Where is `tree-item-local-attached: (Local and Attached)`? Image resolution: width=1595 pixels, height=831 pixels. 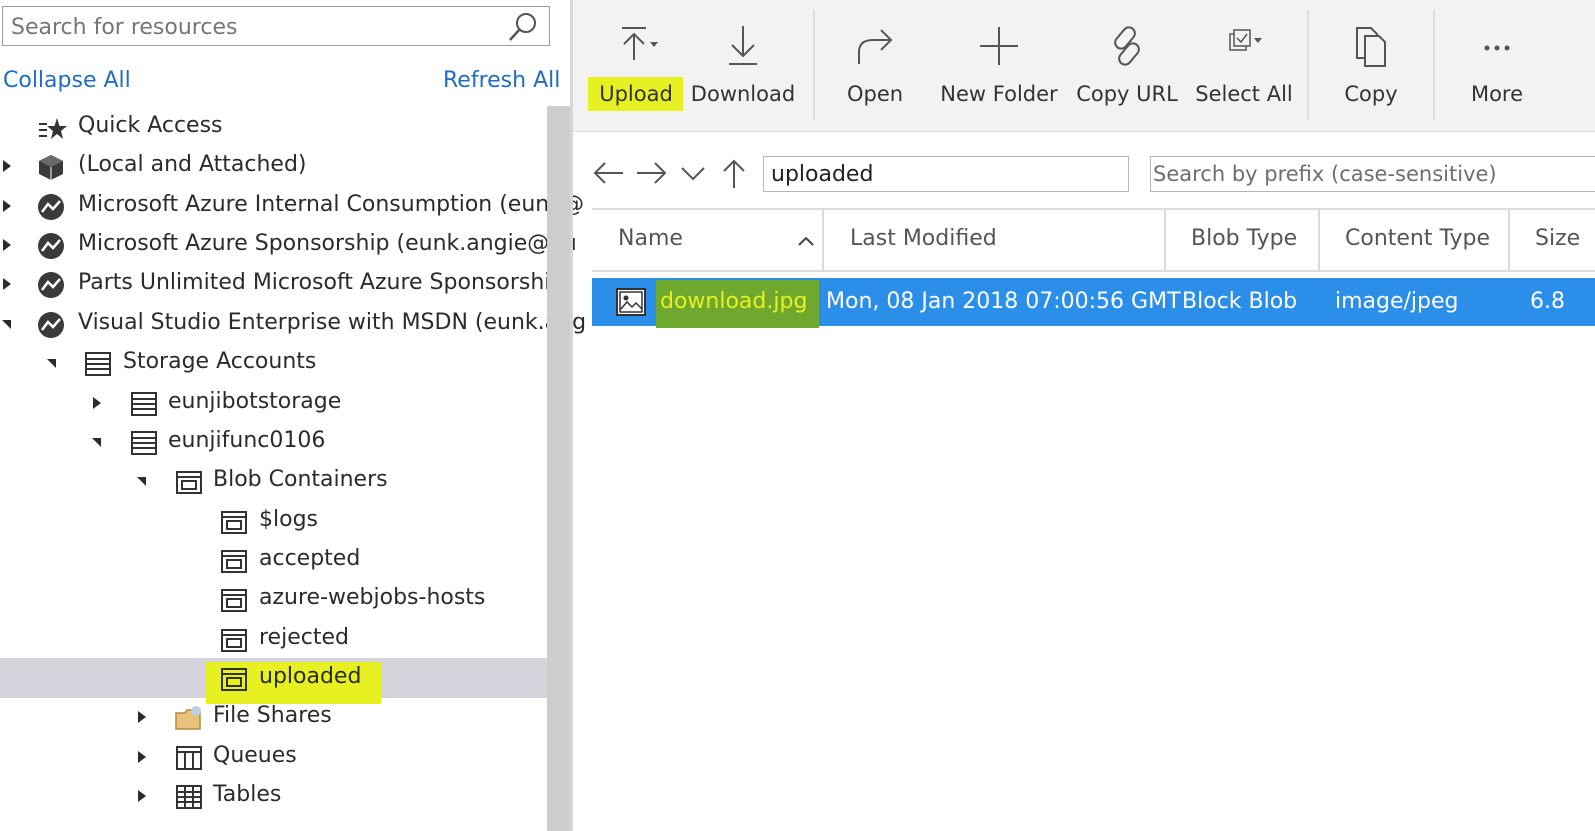 tree-item-local-attached: (Local and Attached) is located at coordinates (273, 166).